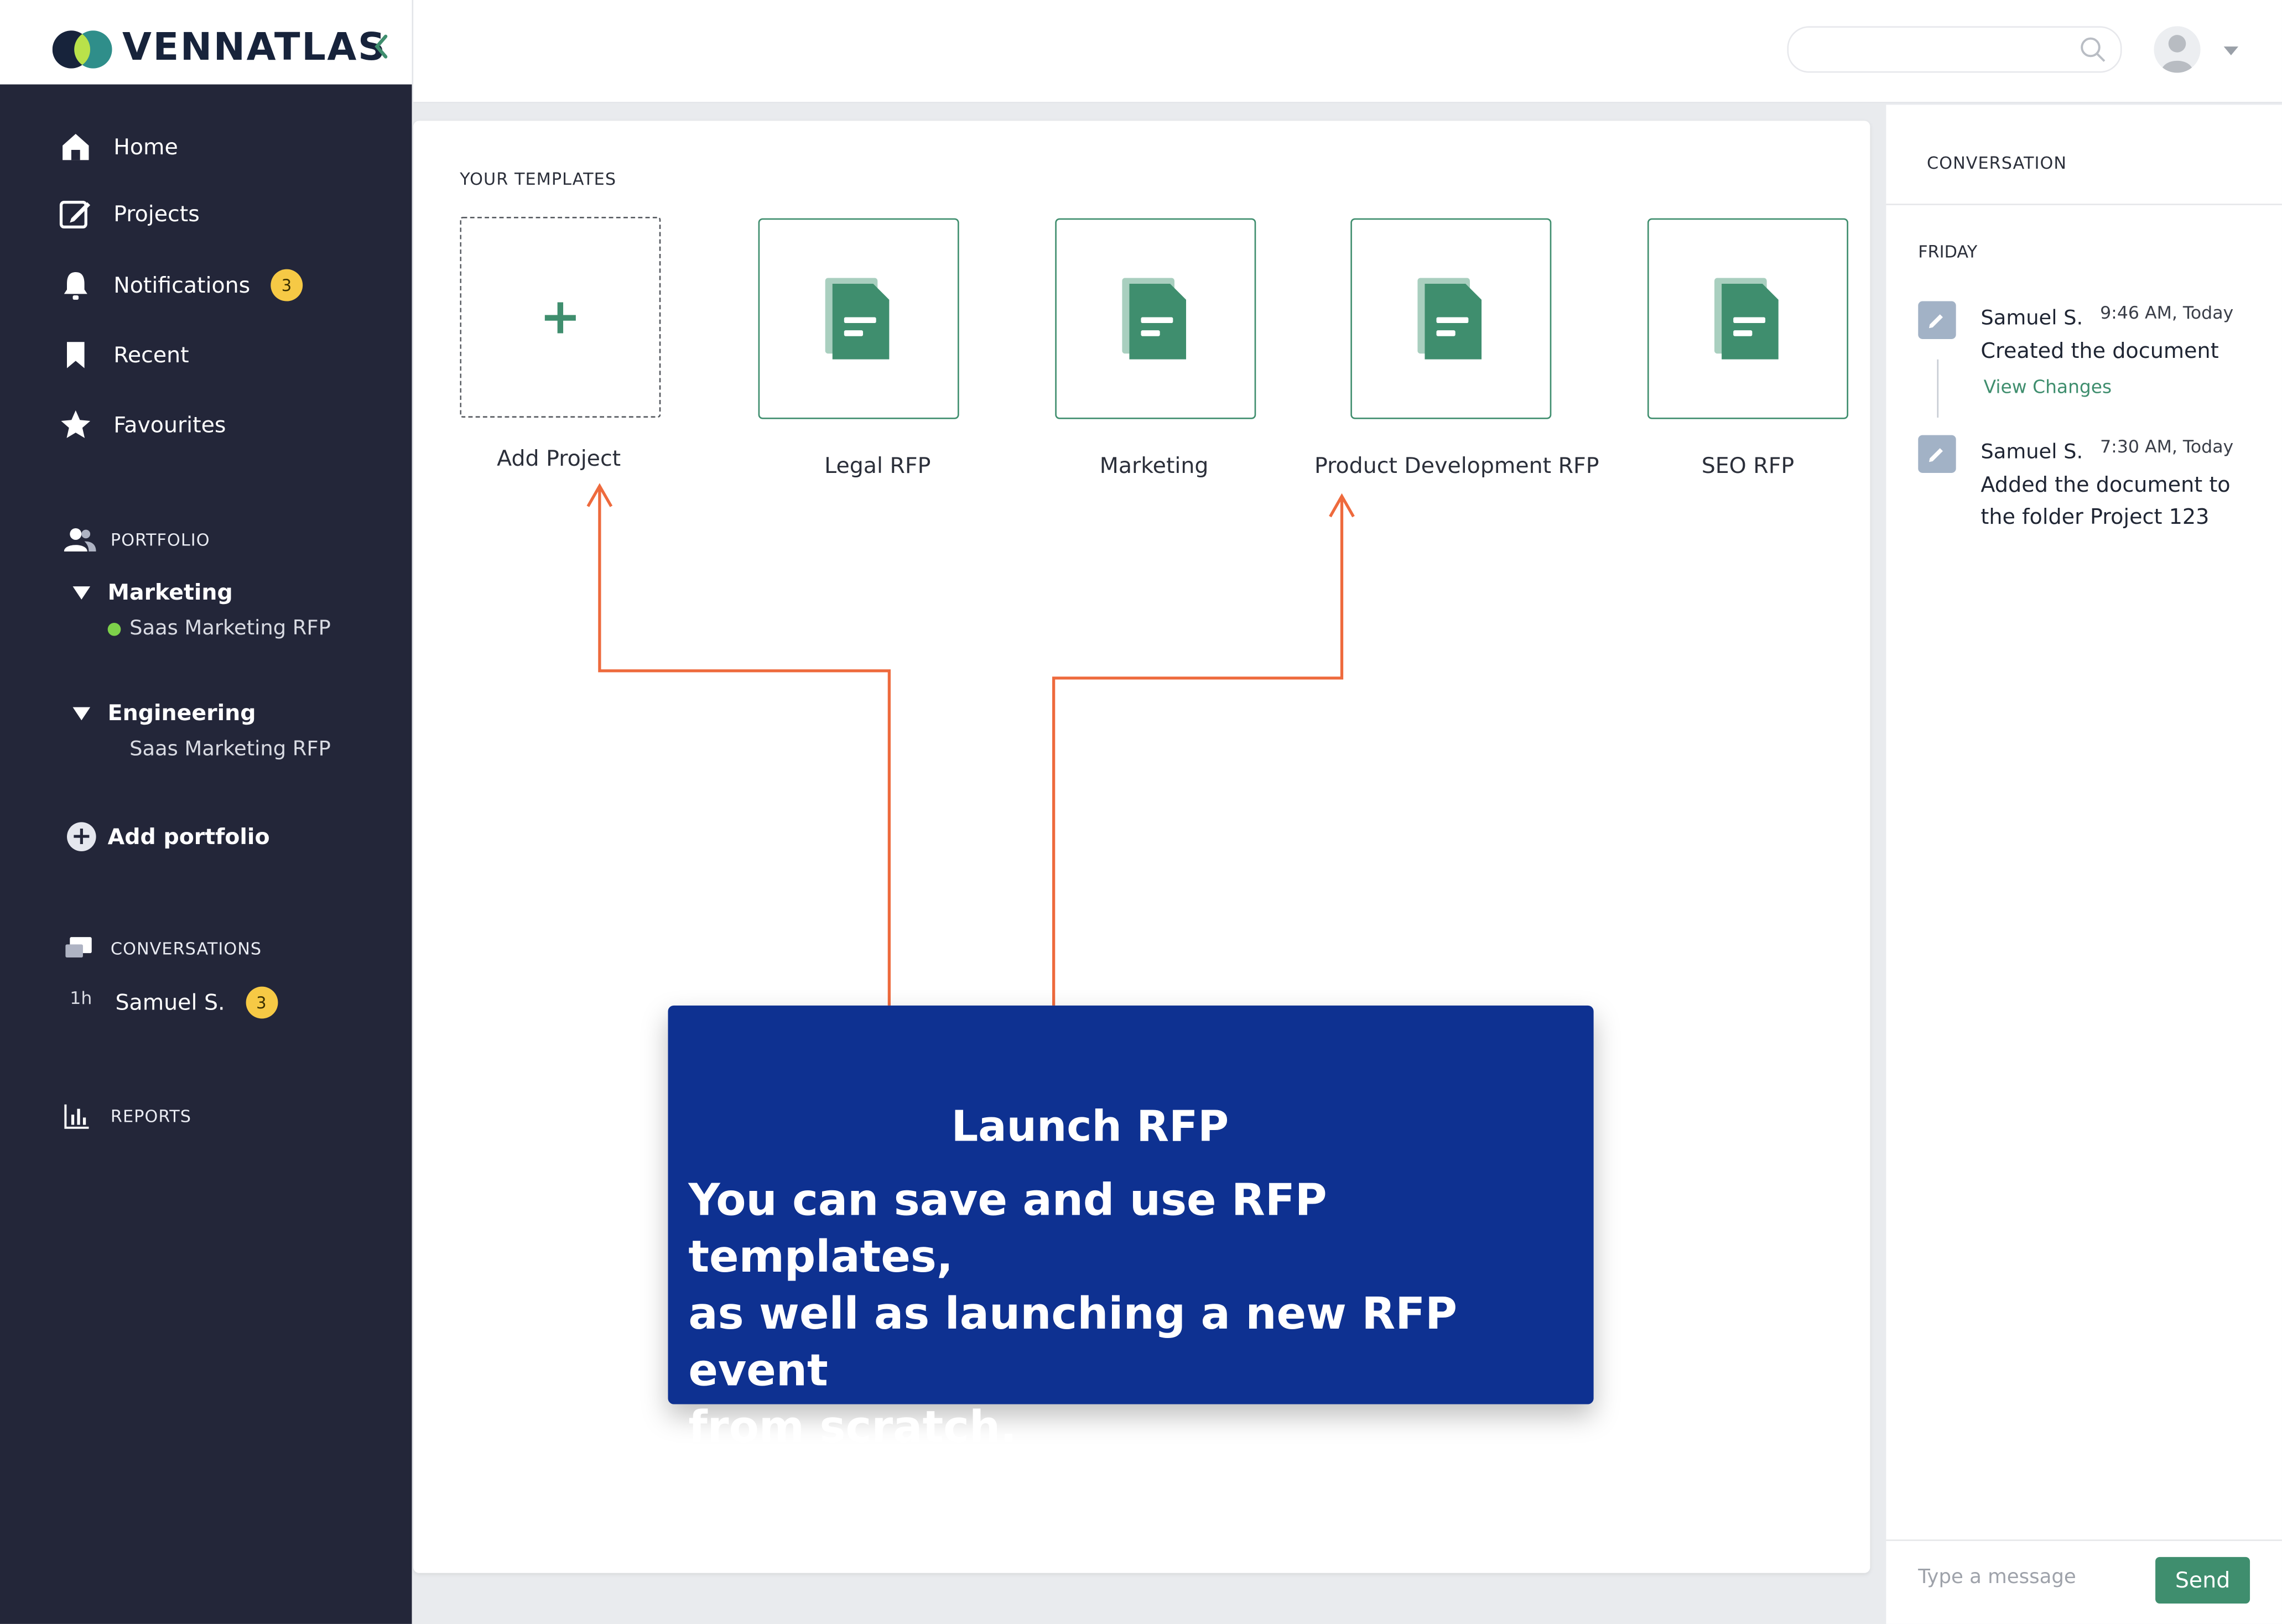 This screenshot has width=2282, height=1624. Describe the element at coordinates (2167, 313) in the screenshot. I see `message-time: 9:46 AM, Today` at that location.